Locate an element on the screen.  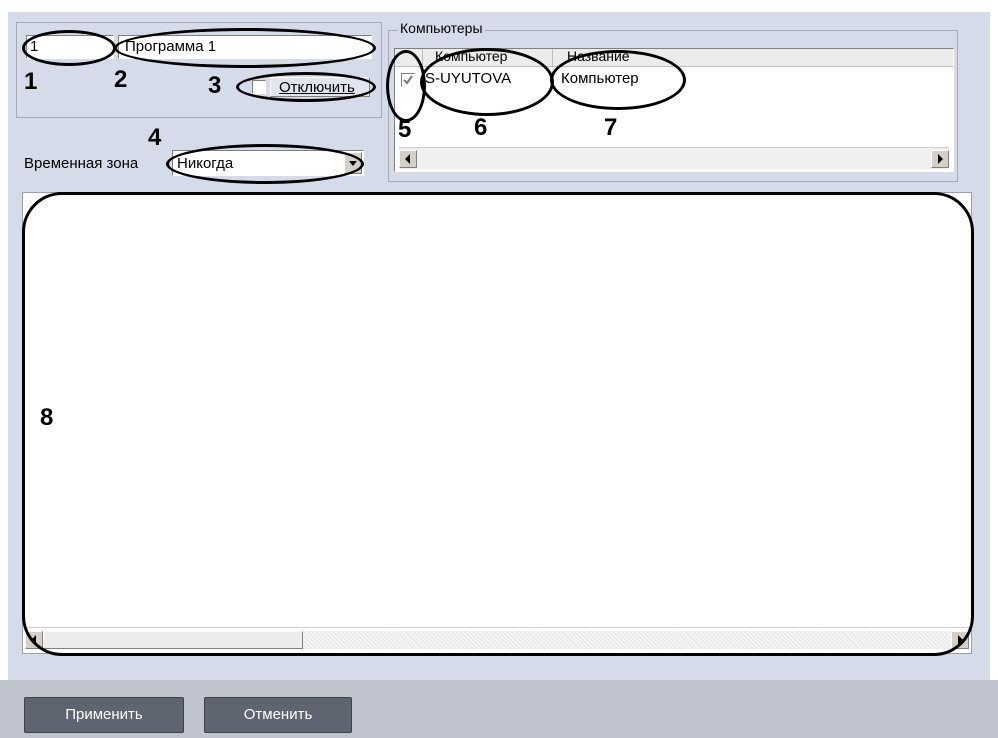
triangle-right-icon is located at coordinates (940, 159).